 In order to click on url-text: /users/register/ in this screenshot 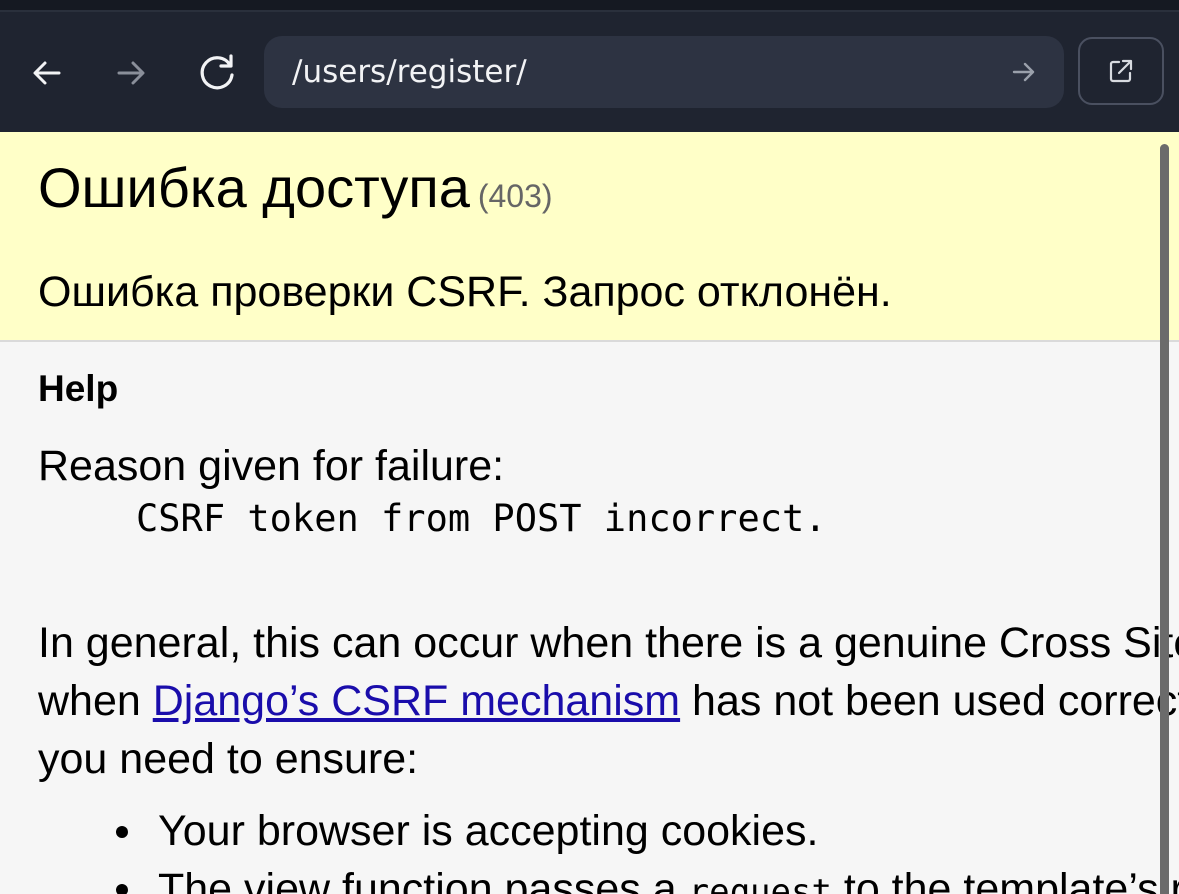, I will do `click(409, 72)`.